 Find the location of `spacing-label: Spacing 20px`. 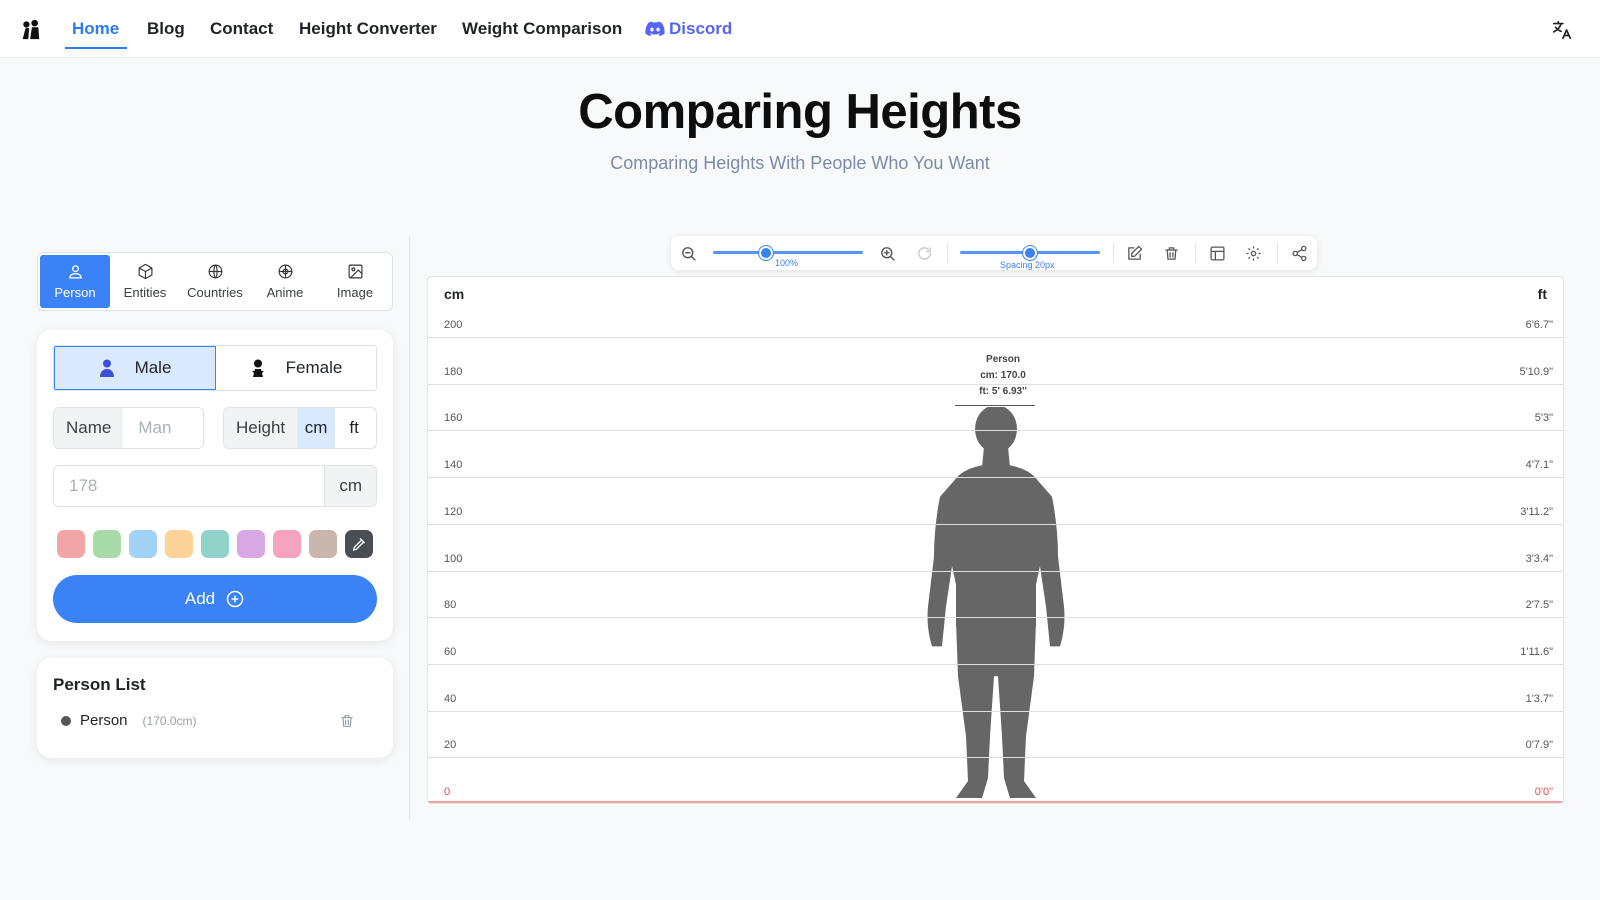

spacing-label: Spacing 20px is located at coordinates (1027, 265).